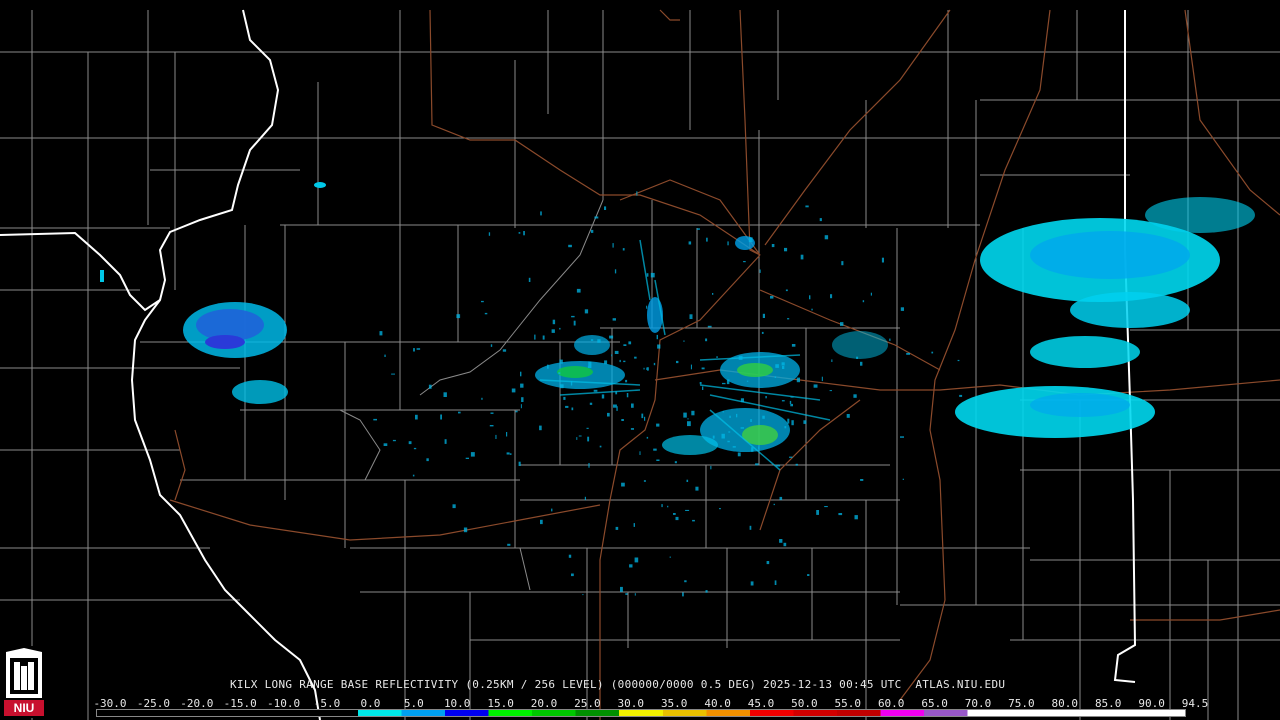 The height and width of the screenshot is (720, 1280). I want to click on echo-center, so click(711, 353).